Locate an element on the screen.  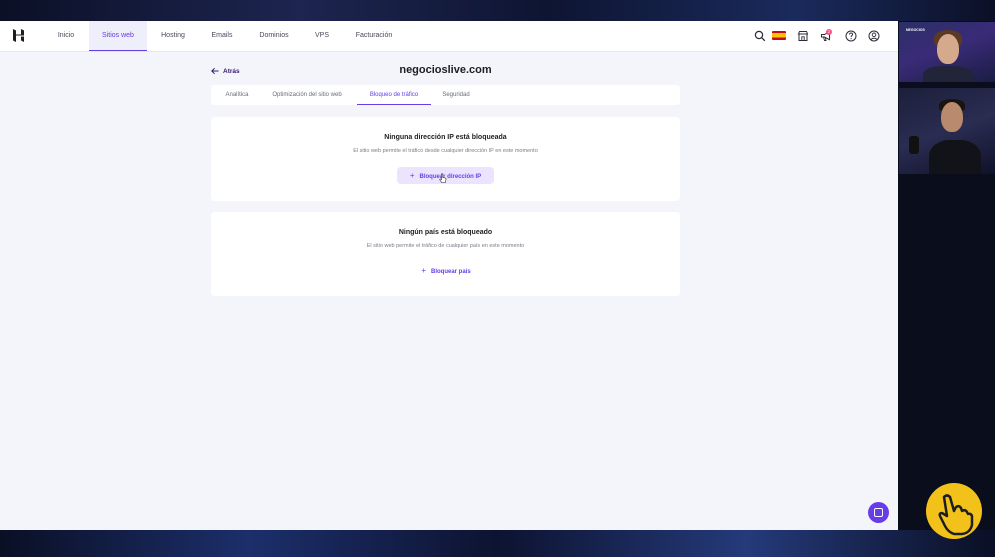
tab-bloqueo-de-trafico: Bloqueo de tráfico is located at coordinates (394, 95).